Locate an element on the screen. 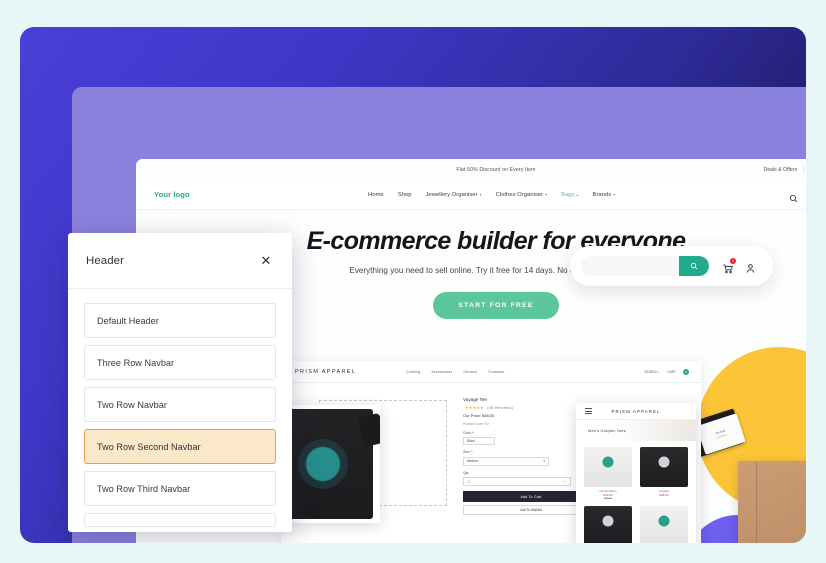 The image size is (826, 563). nav-item-home: Home is located at coordinates (376, 195).